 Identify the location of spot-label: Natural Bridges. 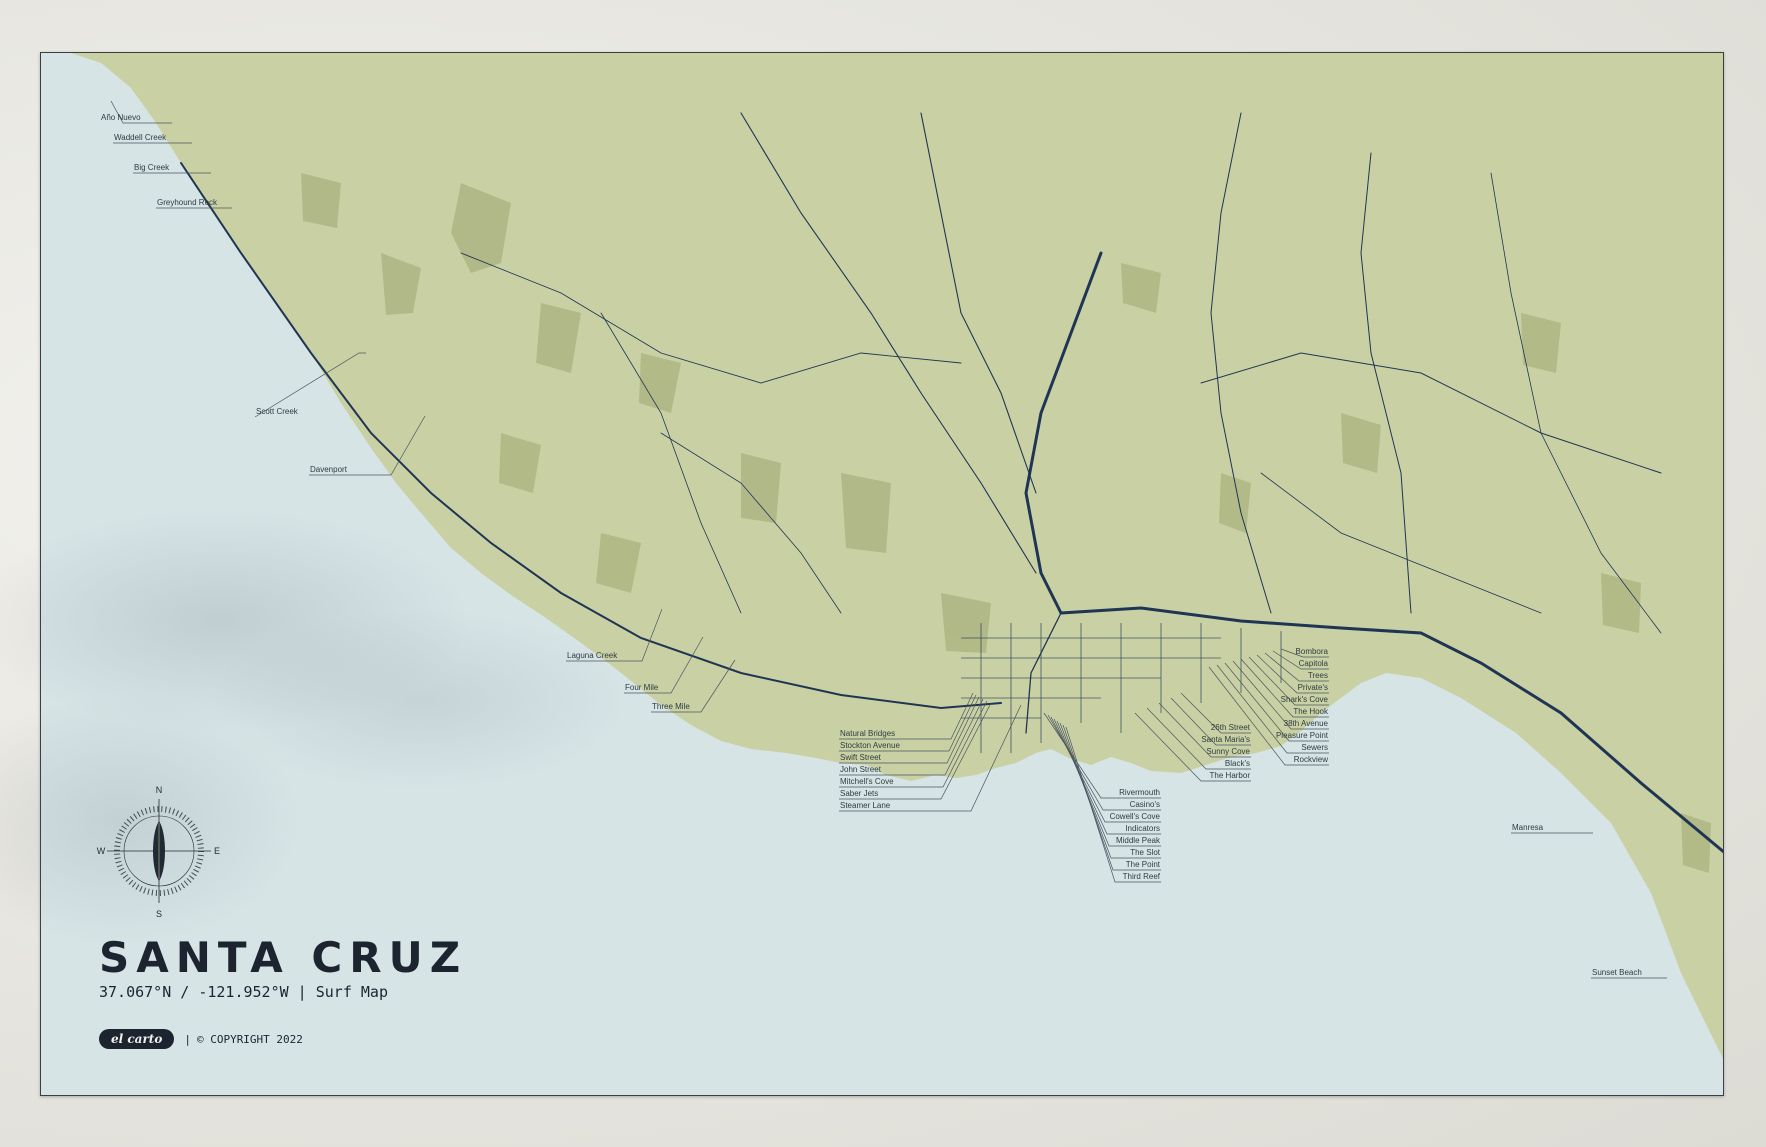
(867, 733).